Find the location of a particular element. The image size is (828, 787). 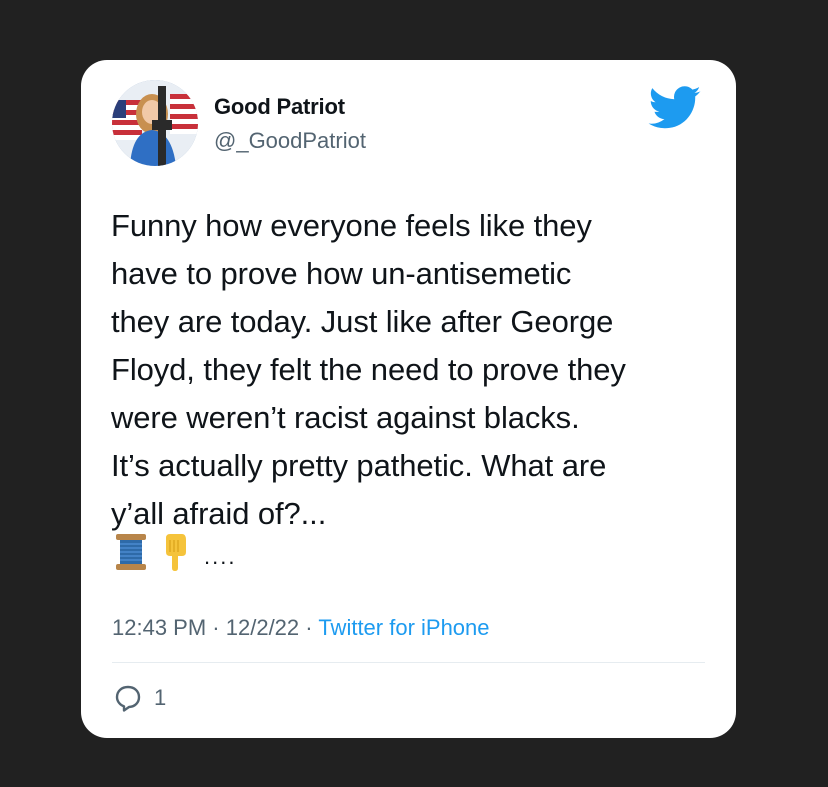

tweet-date: 12/2/22 is located at coordinates (262, 627).